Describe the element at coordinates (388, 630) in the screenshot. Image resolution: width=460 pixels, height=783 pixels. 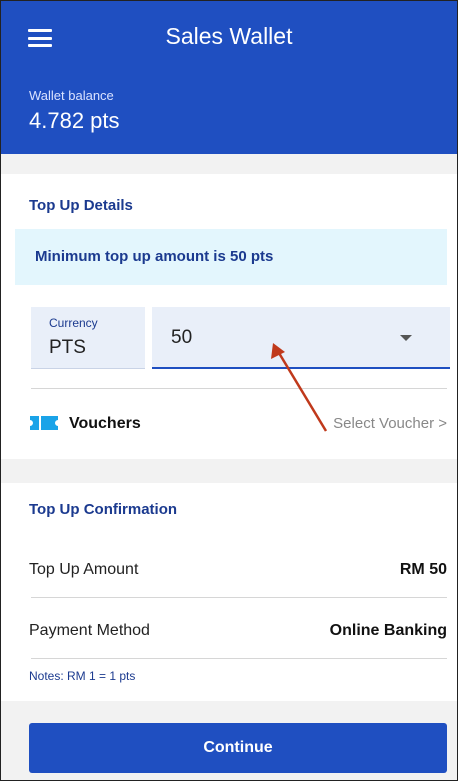
I see `row-value: Online Banking` at that location.